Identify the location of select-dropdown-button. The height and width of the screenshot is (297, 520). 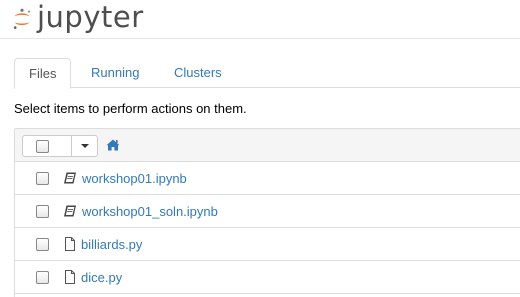
(84, 146).